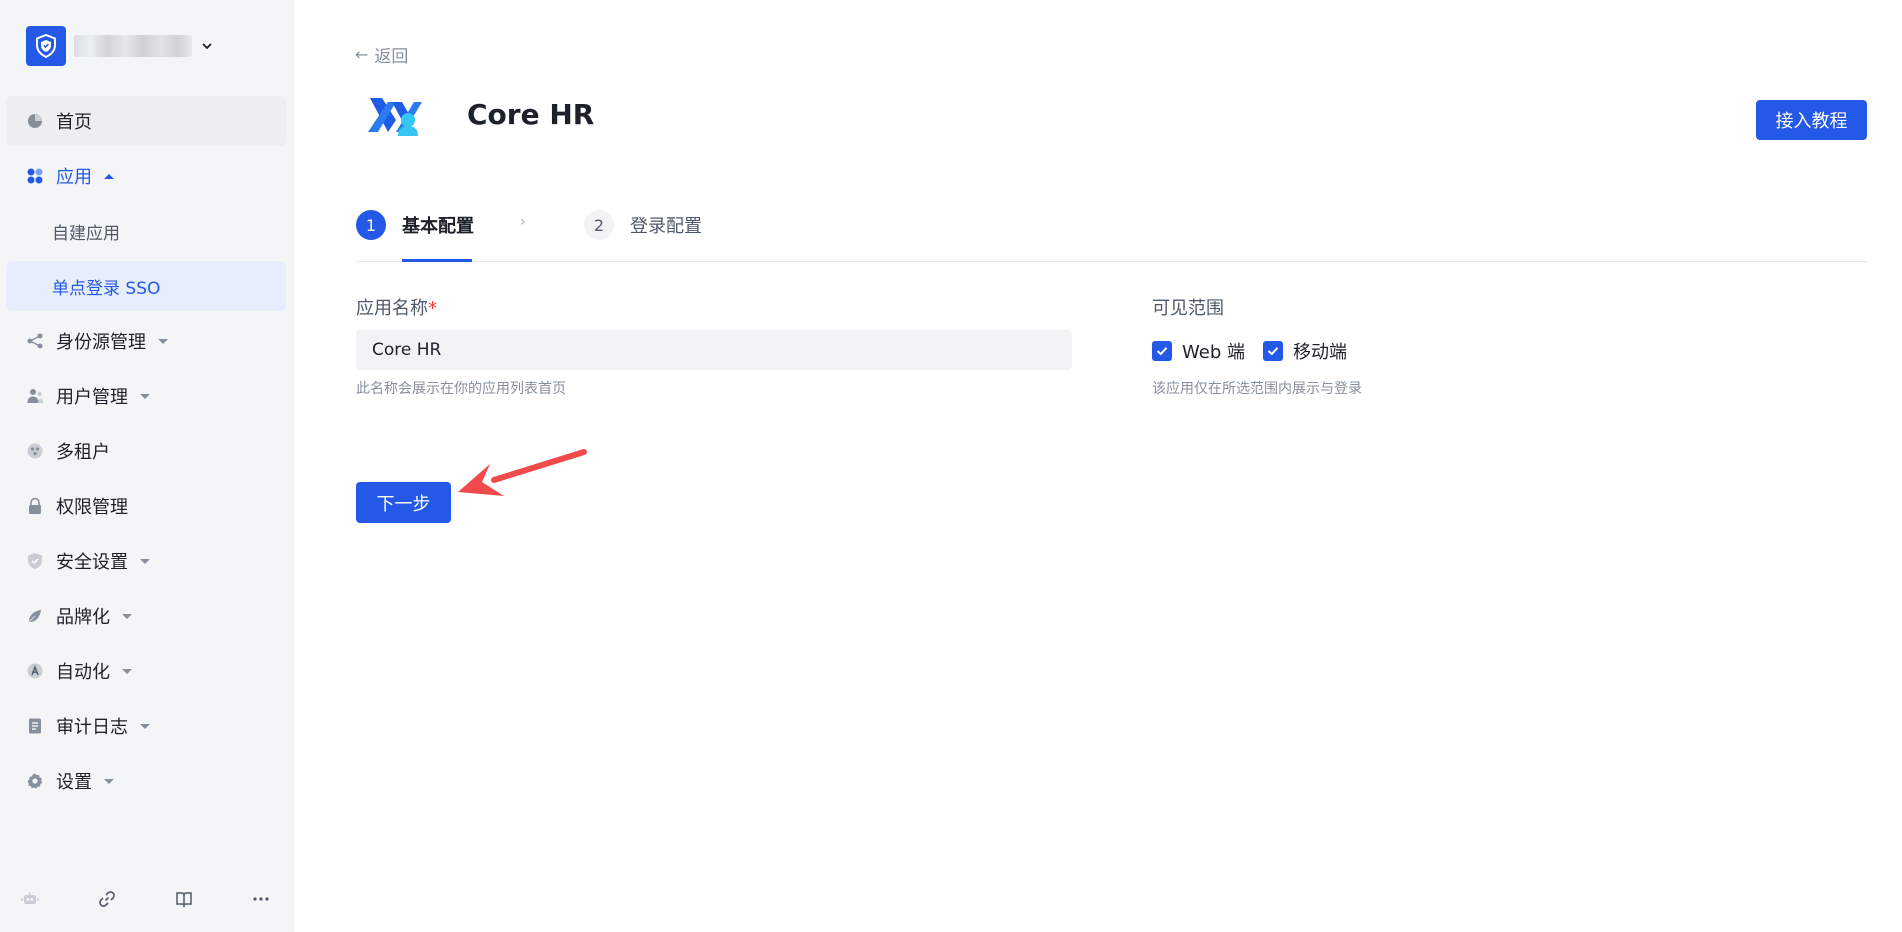 This screenshot has height=932, width=1902. I want to click on app-name-input, so click(714, 350).